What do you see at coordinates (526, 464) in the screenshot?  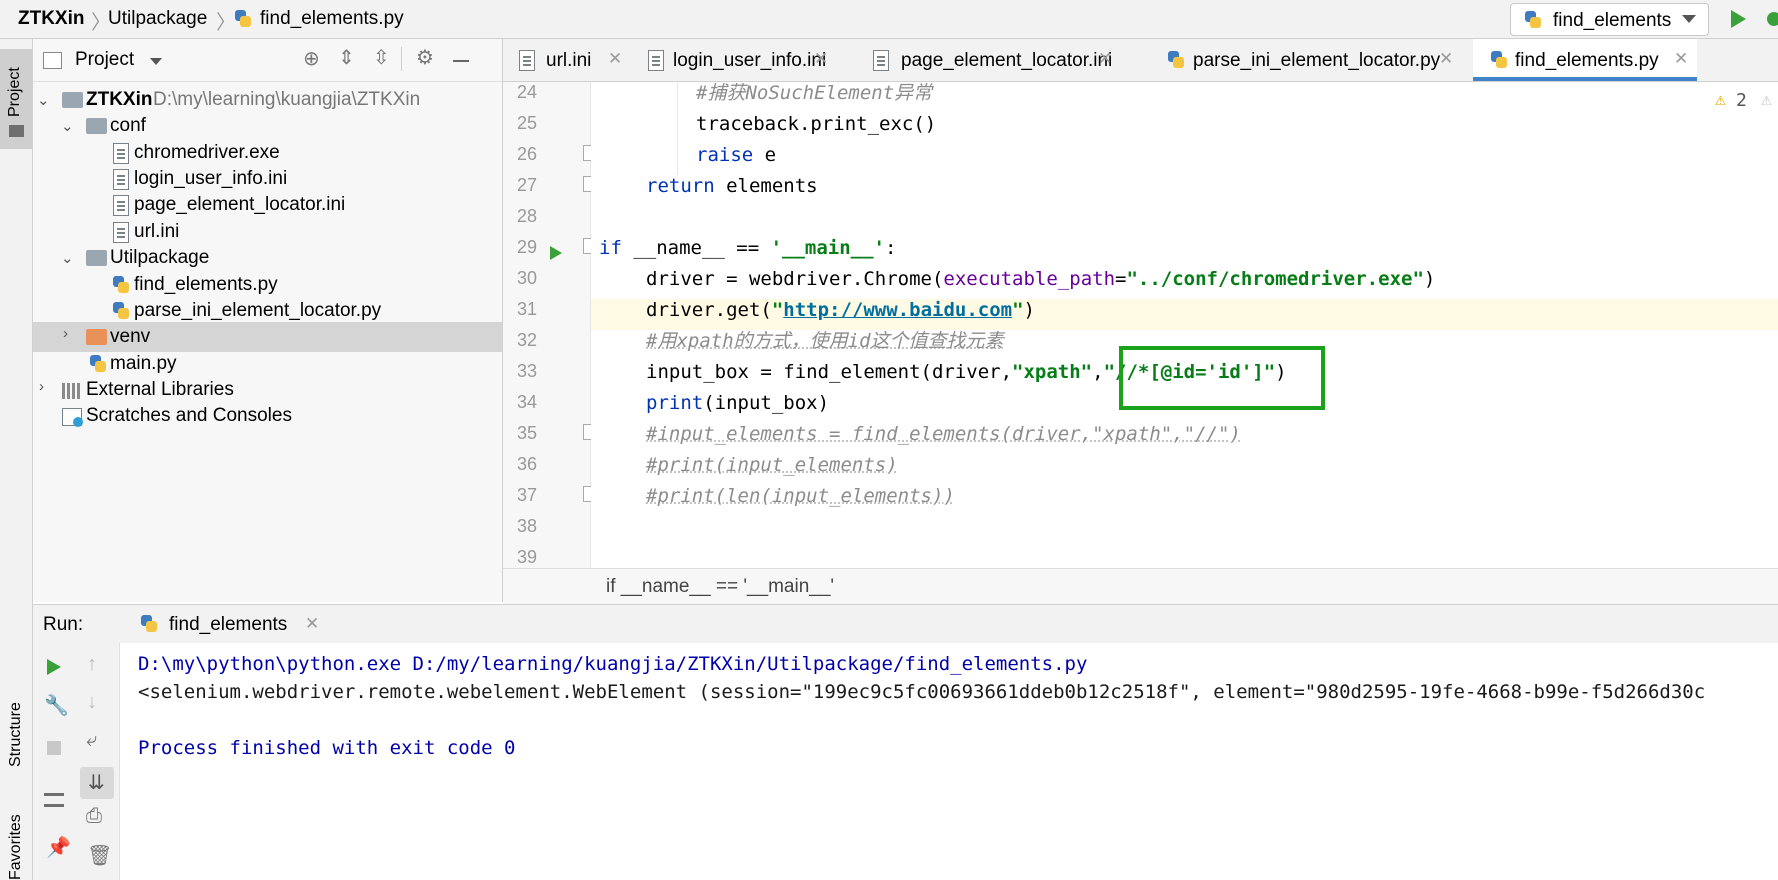 I see `line-number: 36` at bounding box center [526, 464].